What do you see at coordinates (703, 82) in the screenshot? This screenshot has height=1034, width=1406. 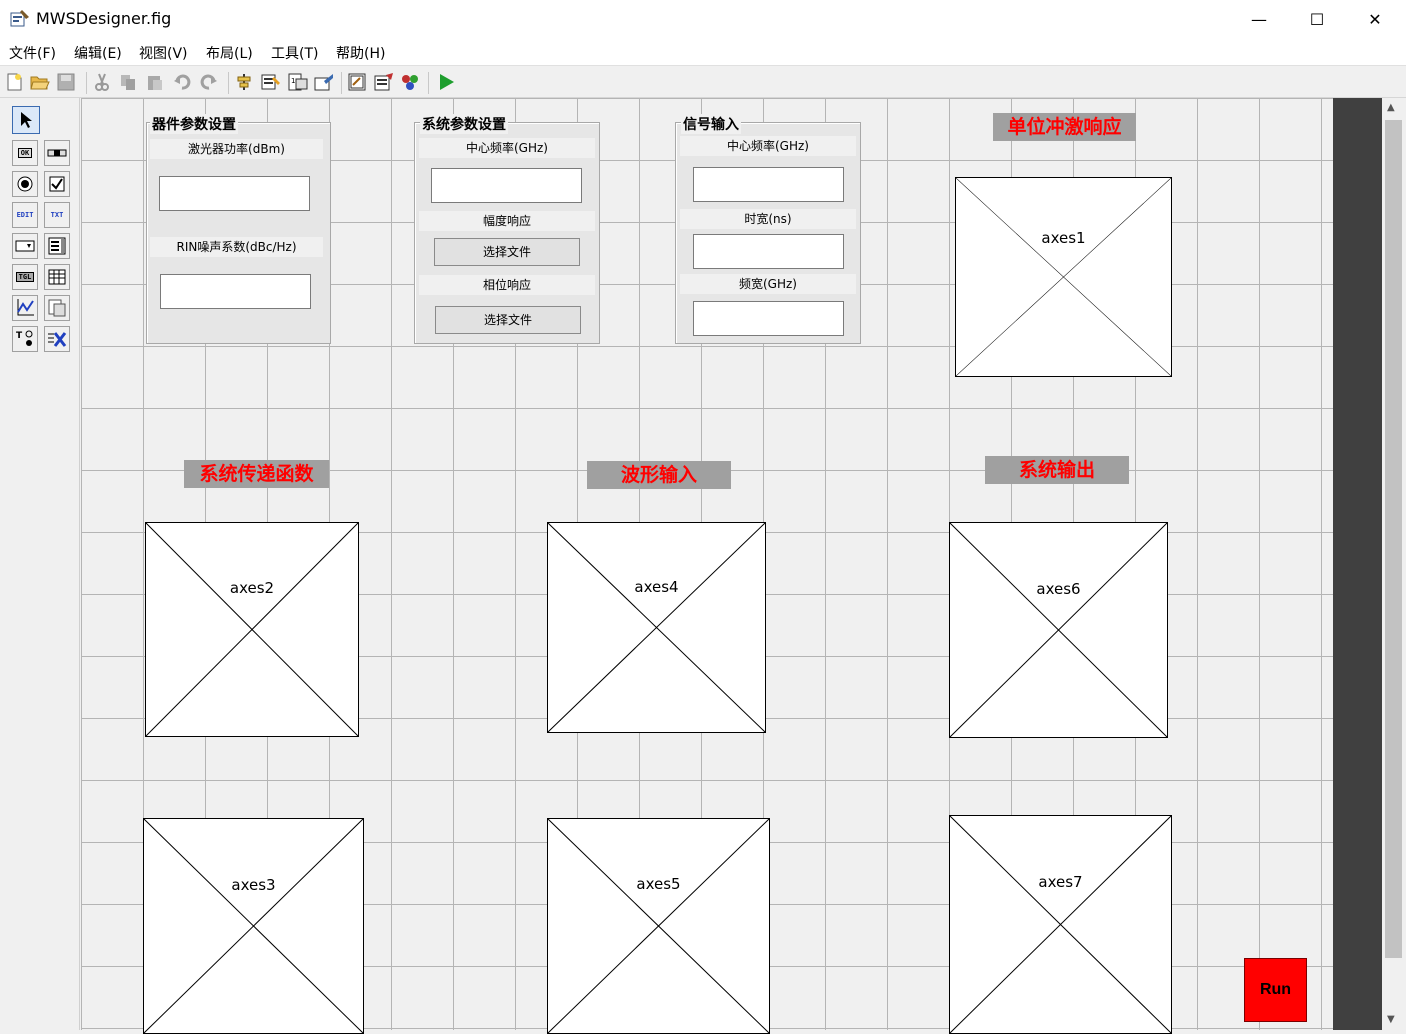 I see `toolbar: 1` at bounding box center [703, 82].